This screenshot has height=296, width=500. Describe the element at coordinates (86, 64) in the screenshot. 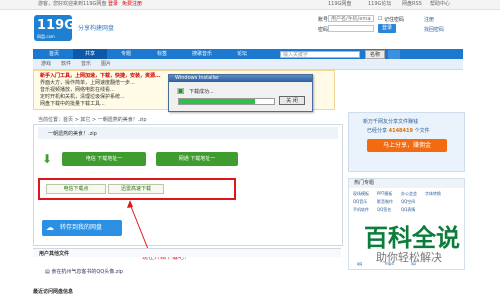

I see `subnav-music: 音乐` at that location.